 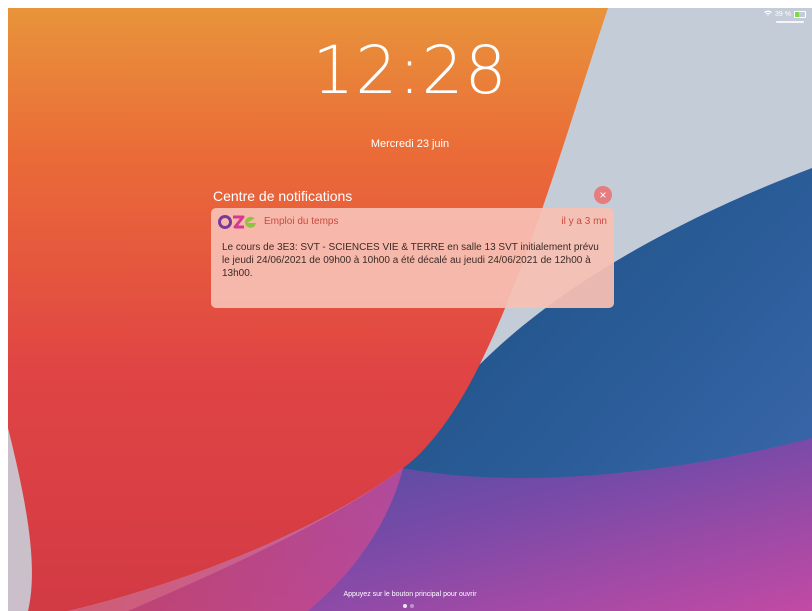 What do you see at coordinates (790, 22) in the screenshot?
I see `status-underline` at bounding box center [790, 22].